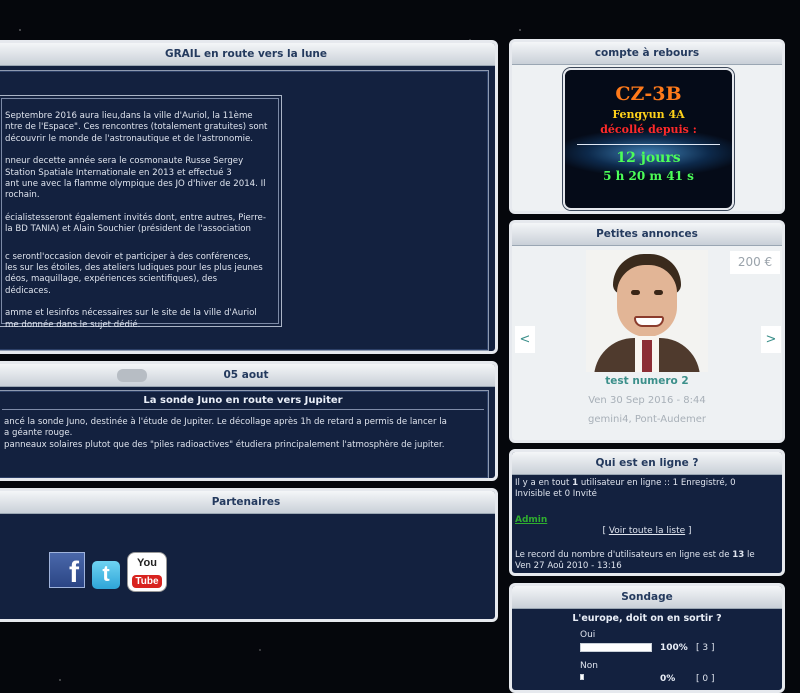 This screenshot has width=800, height=693. What do you see at coordinates (648, 158) in the screenshot?
I see `countdown-days: 12 jours` at bounding box center [648, 158].